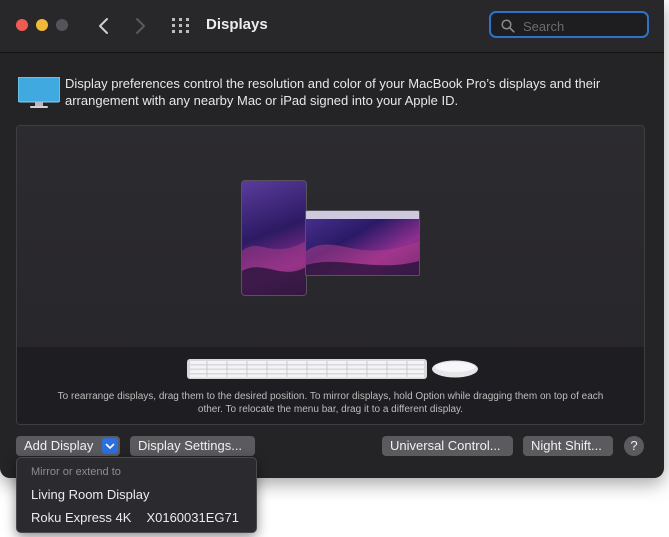  I want to click on search-input, so click(583, 26).